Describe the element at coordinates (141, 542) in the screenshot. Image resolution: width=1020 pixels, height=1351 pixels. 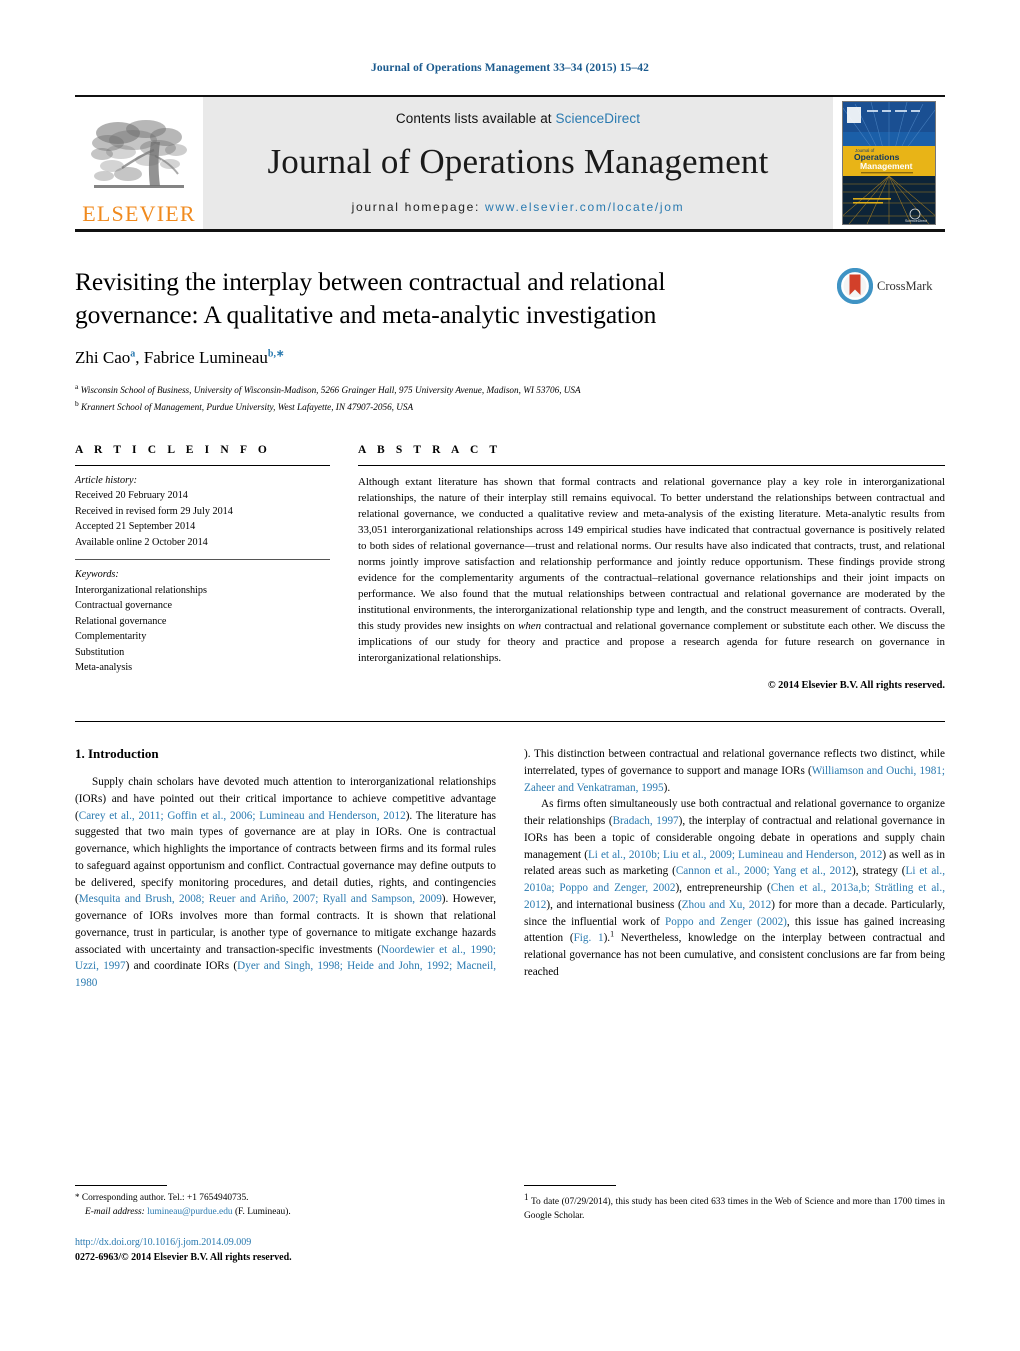
I see `history-item: Available online 2 October 2014` at that location.